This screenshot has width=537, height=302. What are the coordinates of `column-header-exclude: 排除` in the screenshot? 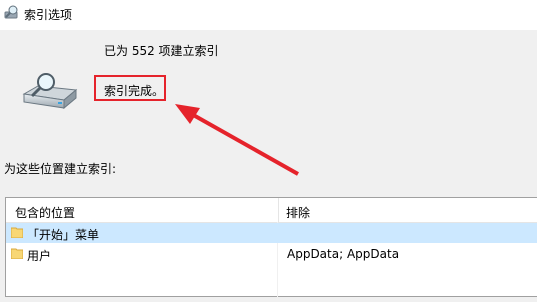 It's located at (298, 212).